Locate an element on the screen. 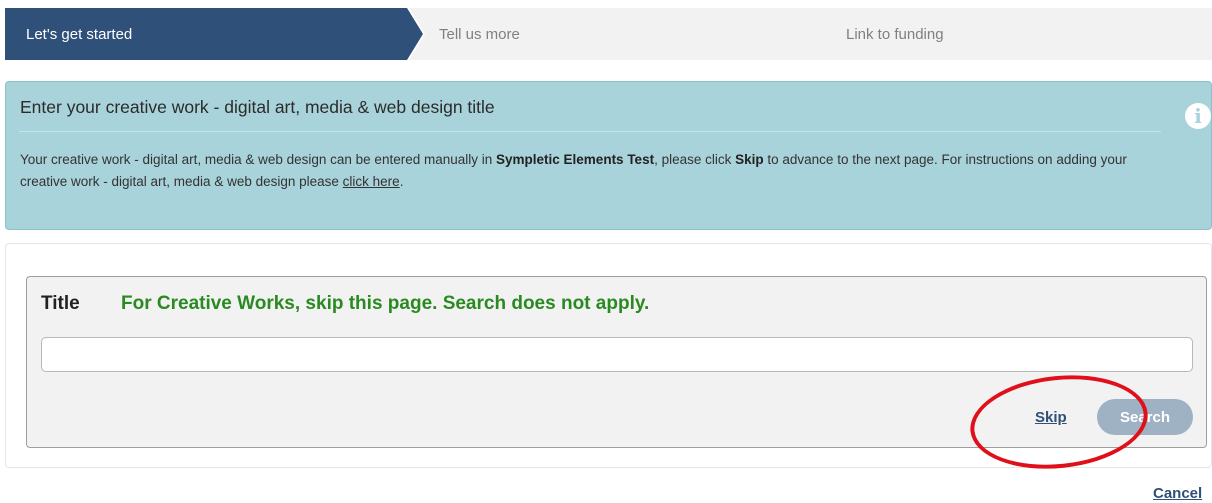 This screenshot has width=1212, height=503. step-label: Tell us more is located at coordinates (479, 34).